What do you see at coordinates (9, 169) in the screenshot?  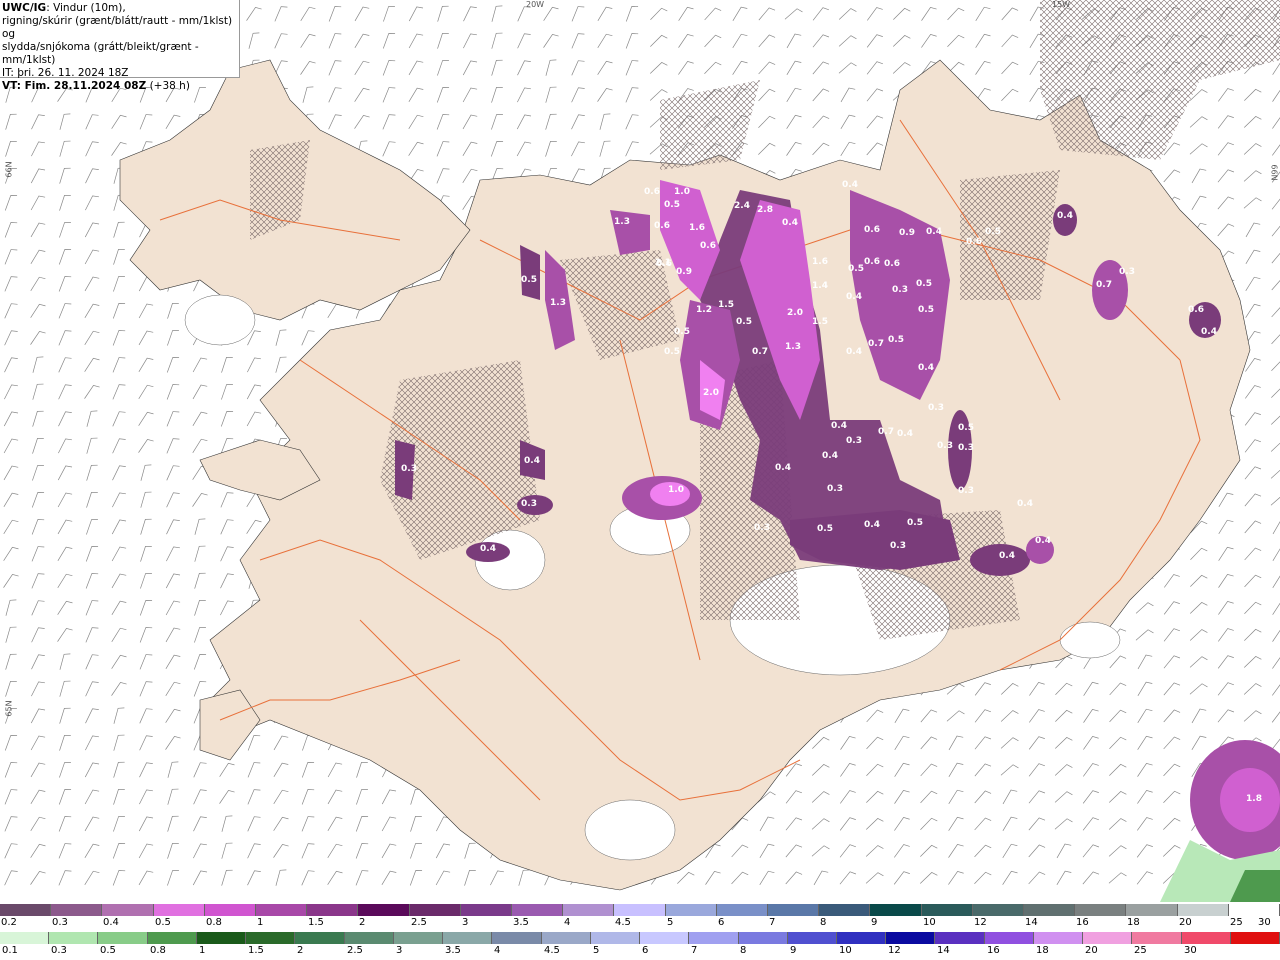 I see `lat-label-66n-left: 66N` at bounding box center [9, 169].